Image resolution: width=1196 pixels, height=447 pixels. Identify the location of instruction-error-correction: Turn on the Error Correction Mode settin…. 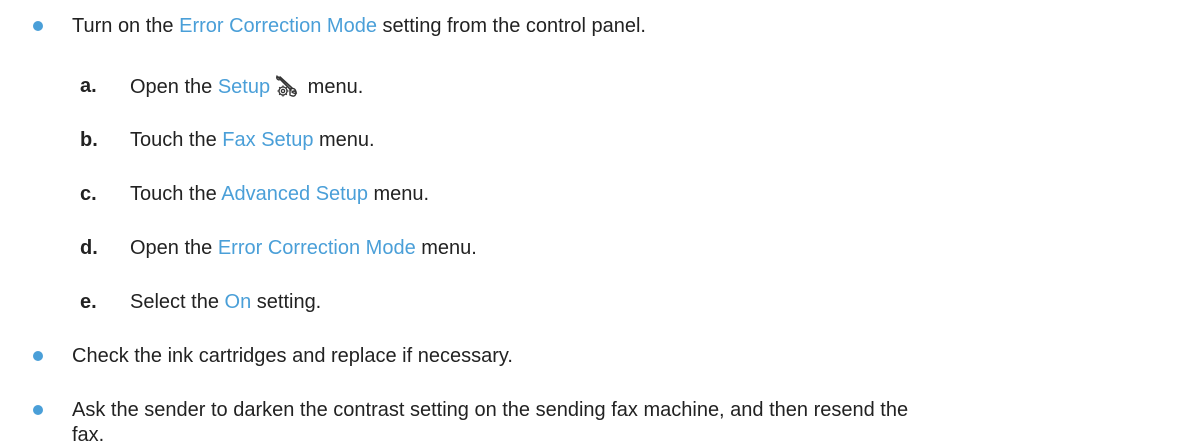
(359, 26).